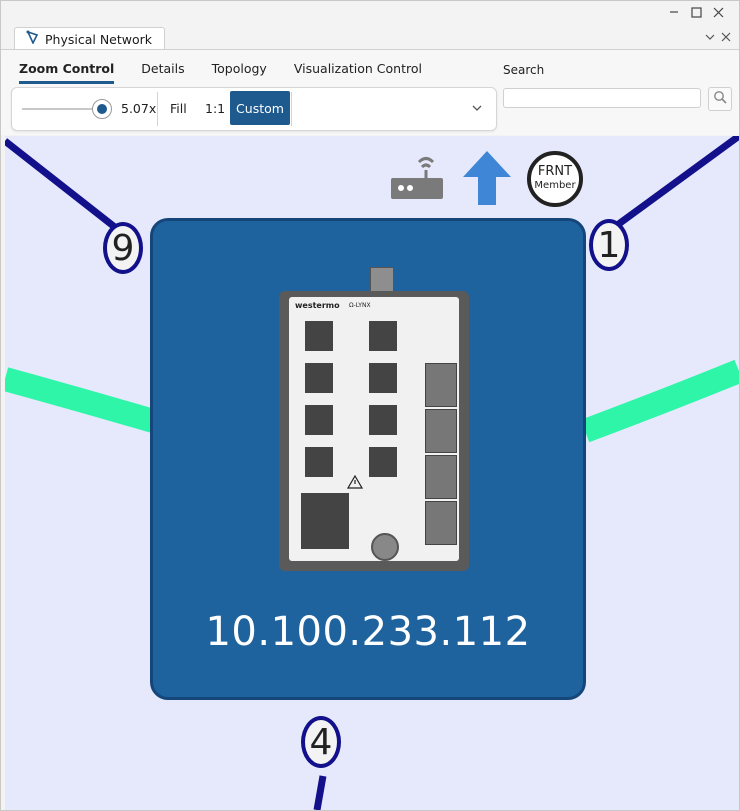  What do you see at coordinates (99, 39) in the screenshot?
I see `tab-label: Physical Network` at bounding box center [99, 39].